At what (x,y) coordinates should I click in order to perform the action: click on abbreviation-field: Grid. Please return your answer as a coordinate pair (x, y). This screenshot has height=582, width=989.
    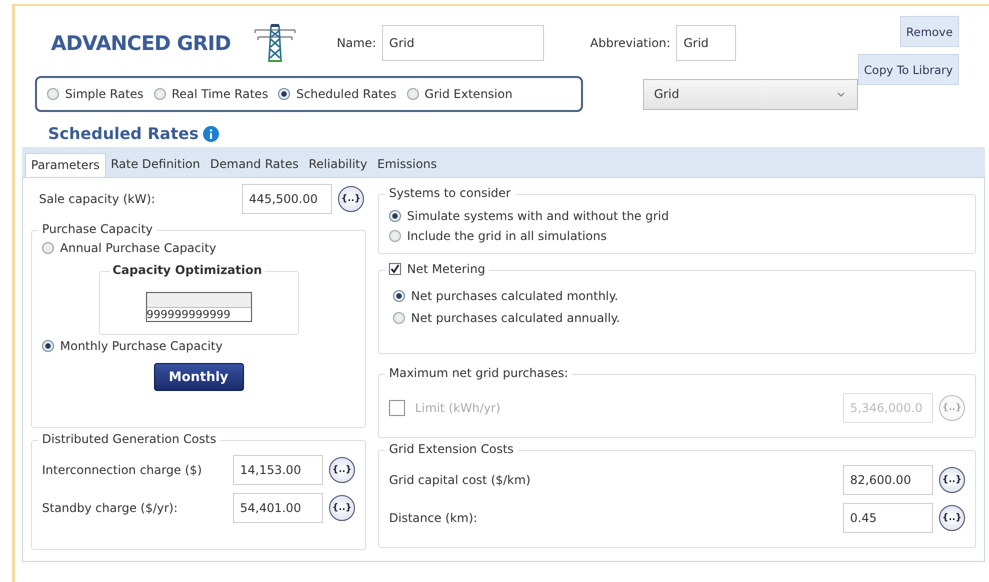
    Looking at the image, I should click on (706, 43).